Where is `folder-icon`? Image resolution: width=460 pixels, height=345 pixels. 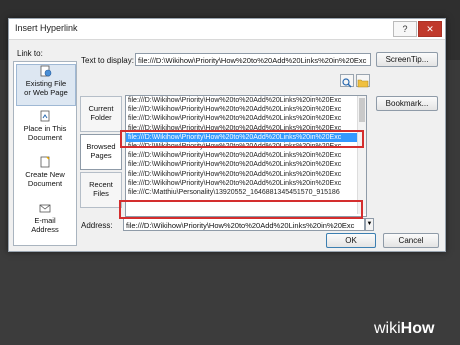 folder-icon is located at coordinates (363, 83).